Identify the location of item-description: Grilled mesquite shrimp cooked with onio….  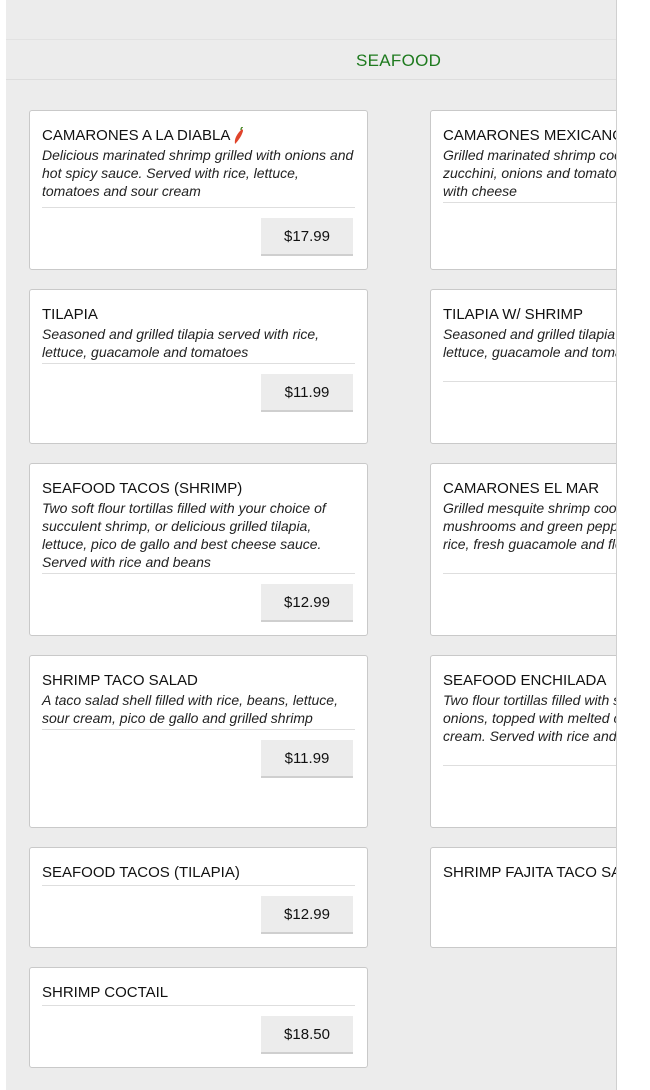
(529, 526).